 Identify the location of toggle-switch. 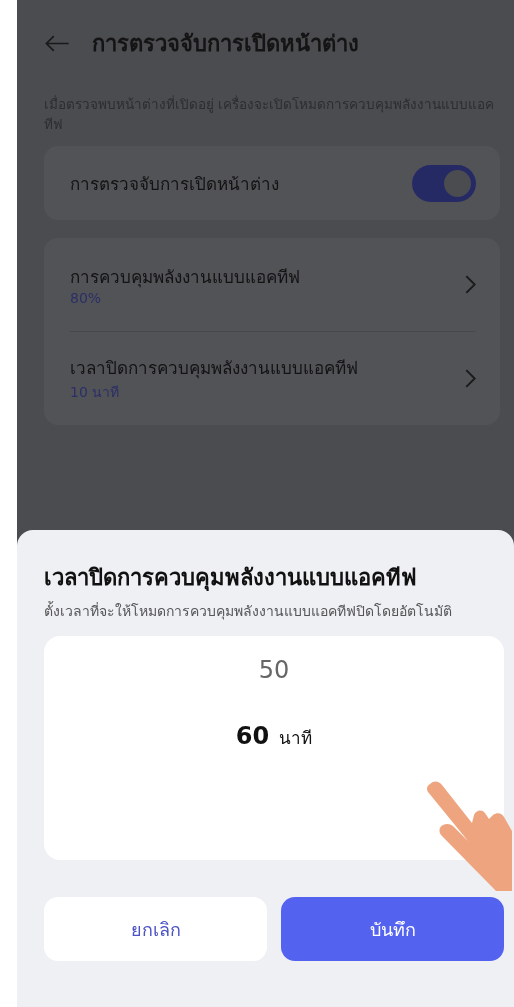
(444, 183).